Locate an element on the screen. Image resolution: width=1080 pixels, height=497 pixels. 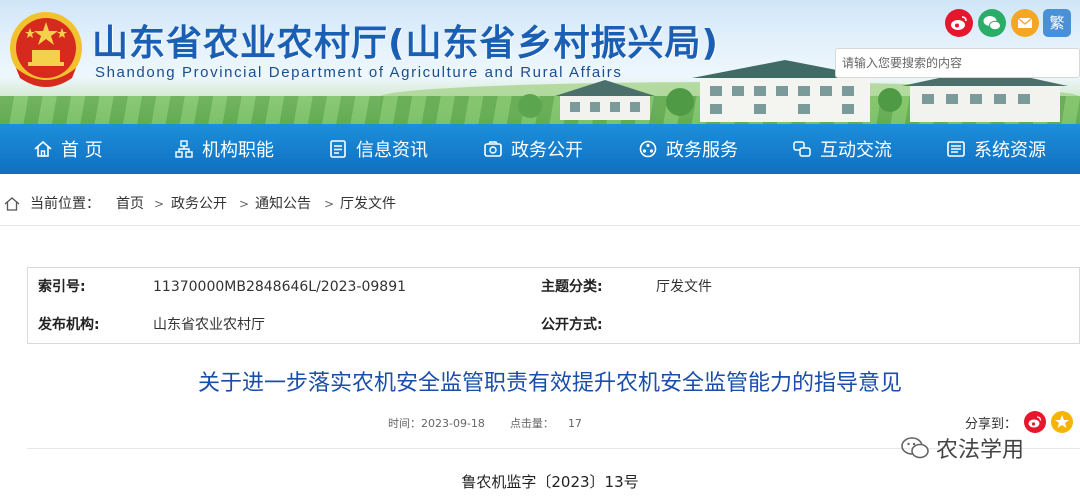
nav-item-home: 首 页 is located at coordinates (68, 149).